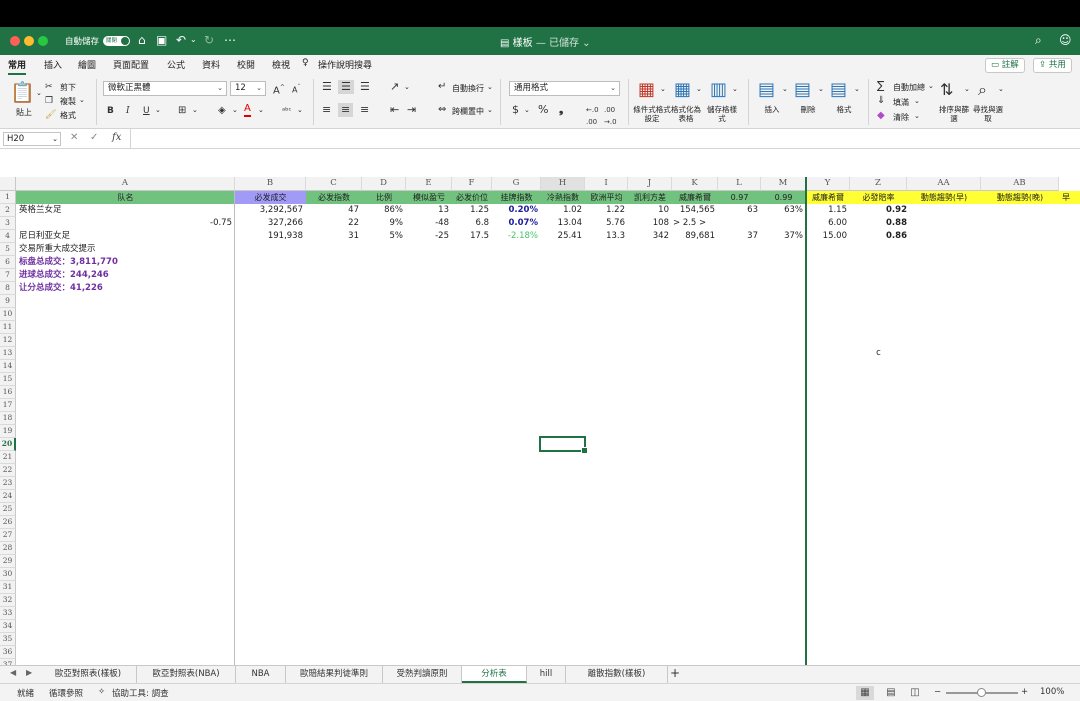 The width and height of the screenshot is (1080, 701). Describe the element at coordinates (8, 340) in the screenshot. I see `row-header-12: 12` at that location.